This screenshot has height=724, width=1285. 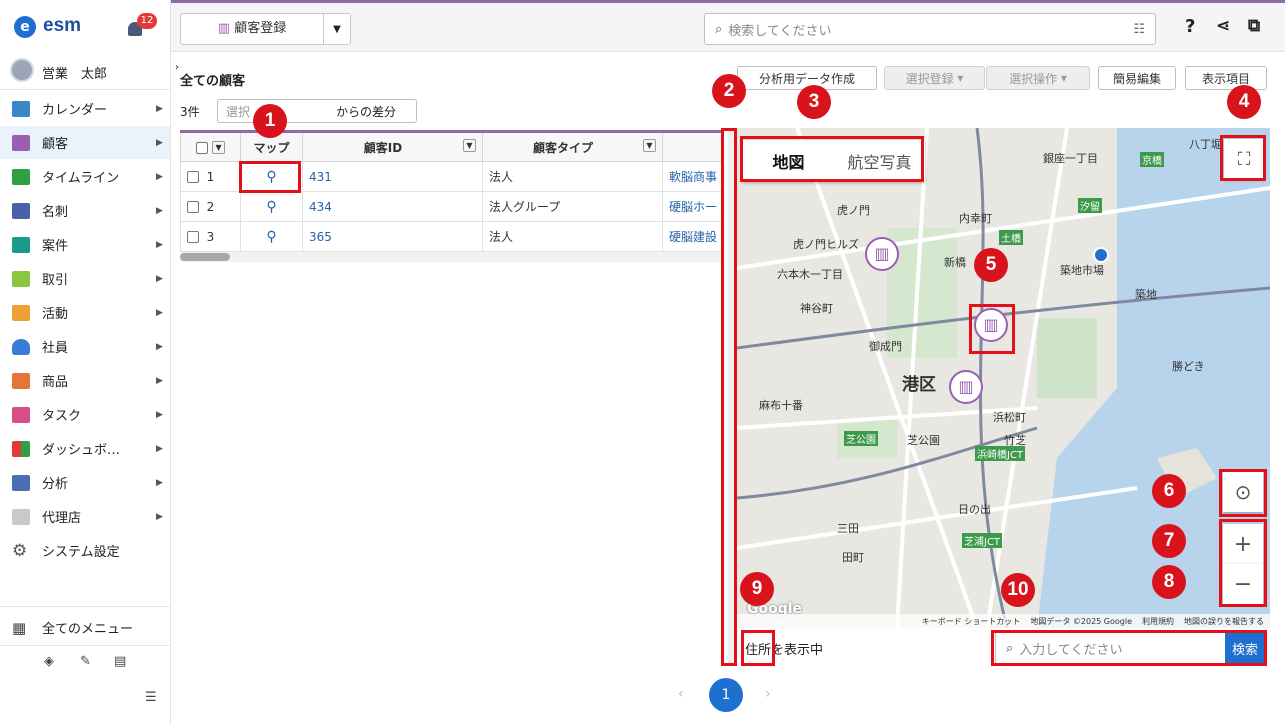 What do you see at coordinates (85, 312) in the screenshot?
I see `sidebar-item-activity: 活動 ▶` at bounding box center [85, 312].